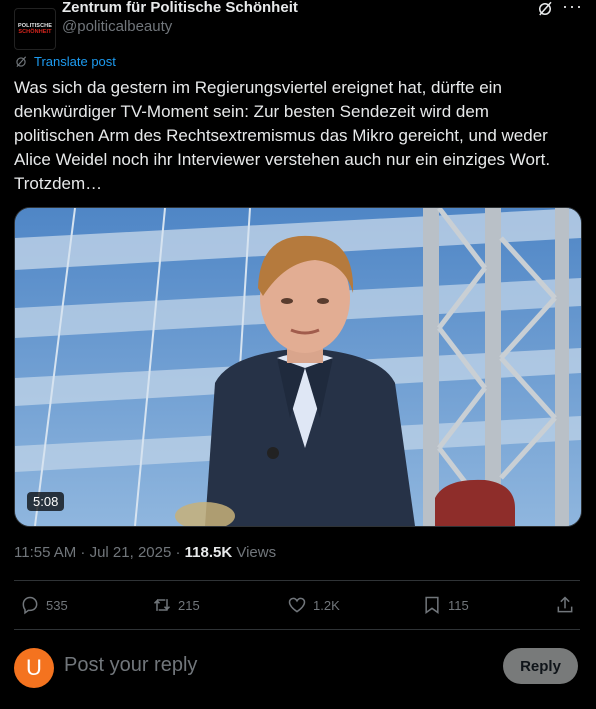 The height and width of the screenshot is (709, 596). What do you see at coordinates (180, 8) in the screenshot?
I see `author-name: Zentrum für Politische Schönheit` at bounding box center [180, 8].